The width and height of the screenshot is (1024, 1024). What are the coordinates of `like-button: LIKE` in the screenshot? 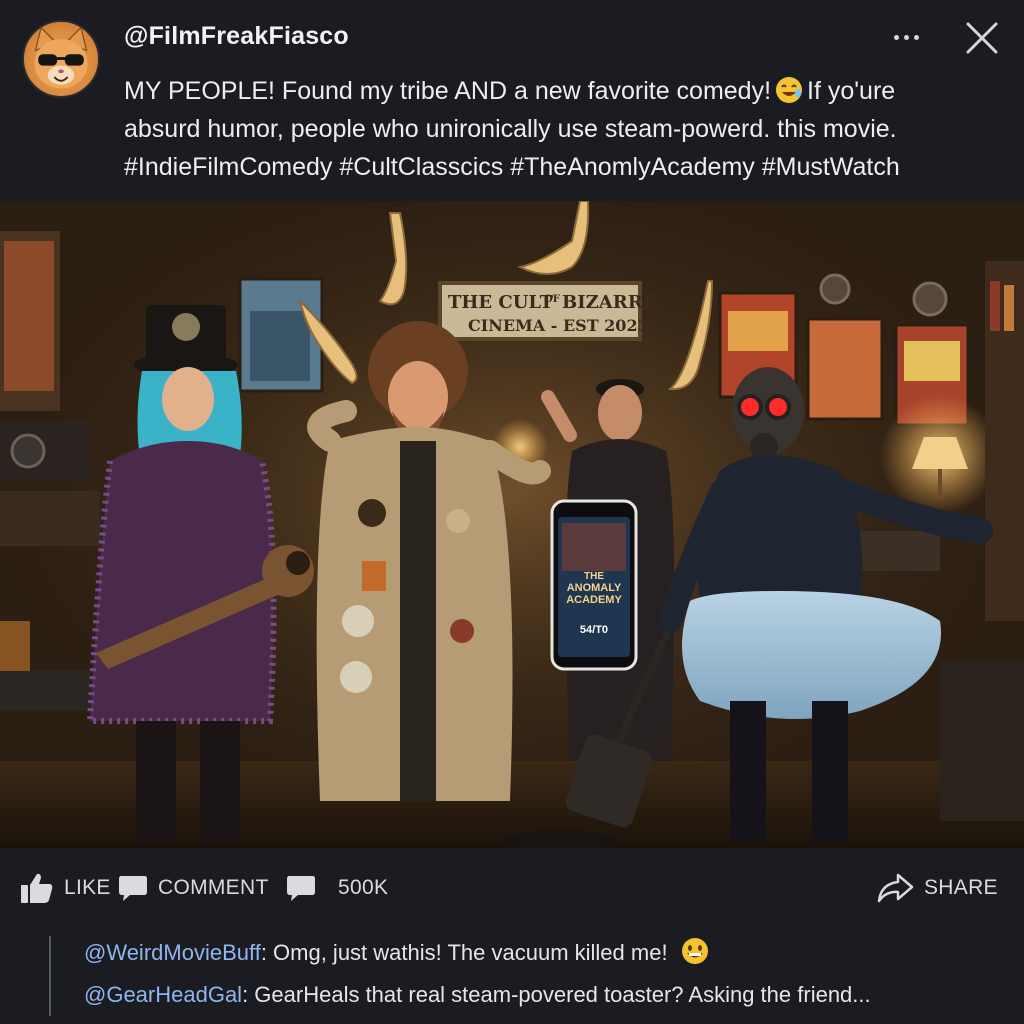 It's located at (65, 888).